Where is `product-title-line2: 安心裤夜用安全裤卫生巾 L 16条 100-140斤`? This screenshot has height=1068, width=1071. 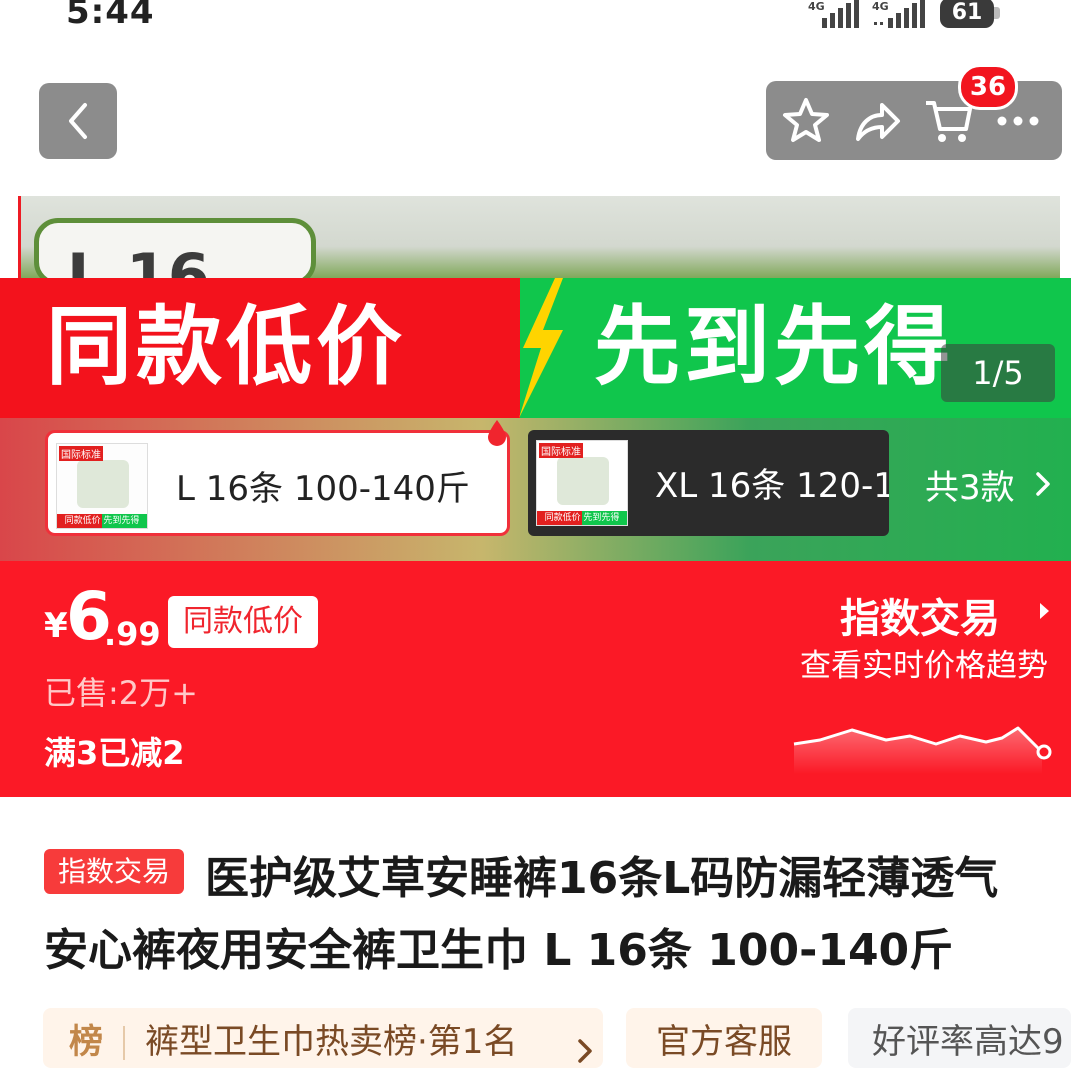 product-title-line2: 安心裤夜用安全裤卫生巾 L 16条 100-140斤 is located at coordinates (499, 950).